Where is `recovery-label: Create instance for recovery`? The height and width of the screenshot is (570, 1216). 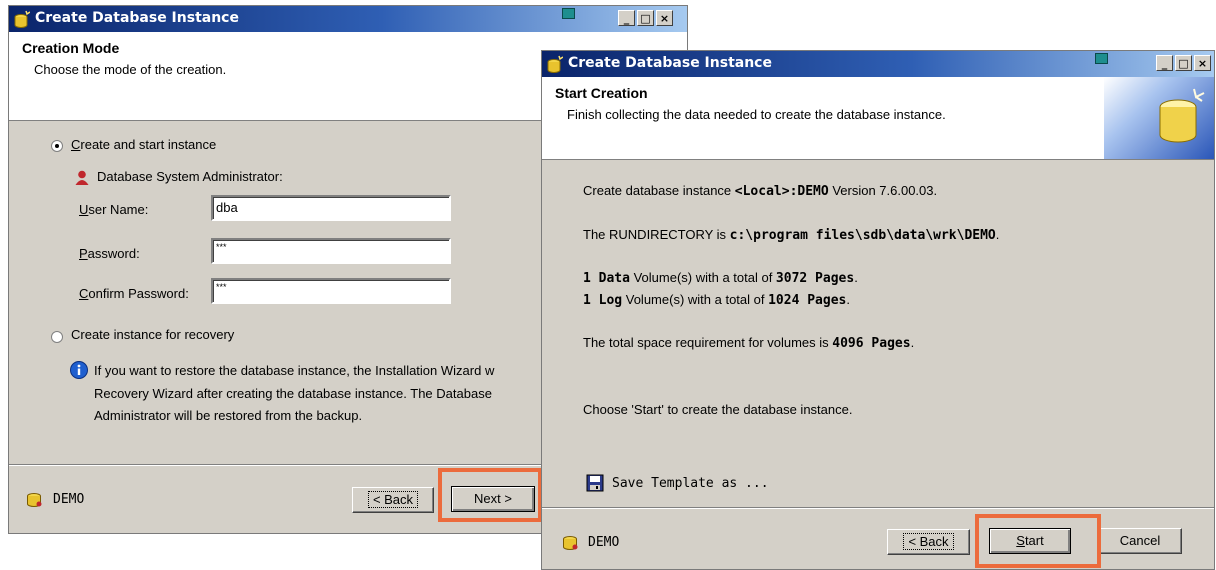
recovery-label: Create instance for recovery is located at coordinates (152, 334).